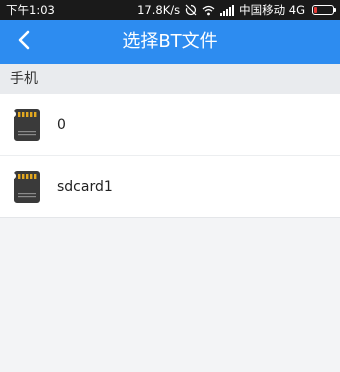 Image resolution: width=340 pixels, height=372 pixels. I want to click on battery-level, so click(315, 10).